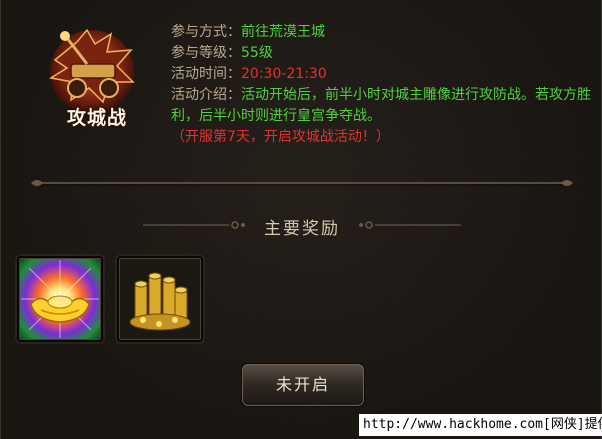 The width and height of the screenshot is (602, 439). Describe the element at coordinates (280, 137) in the screenshot. I see `description-note: （开服第7天，开启攻城战活动！）` at that location.